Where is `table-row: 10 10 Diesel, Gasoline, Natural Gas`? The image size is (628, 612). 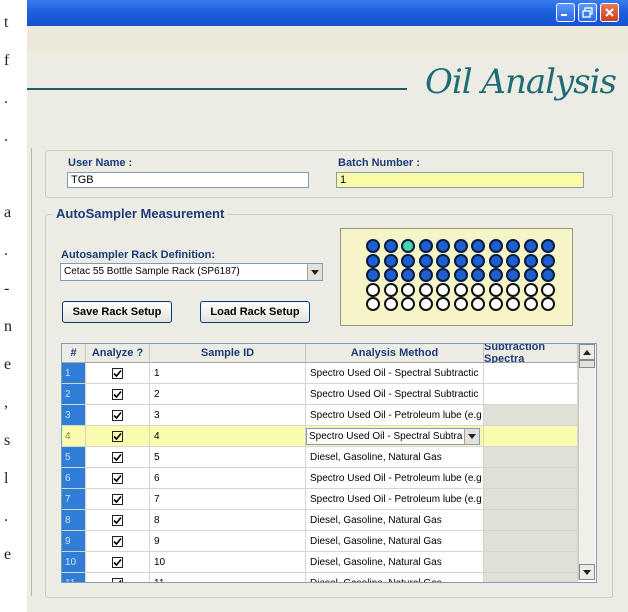
table-row: 10 10 Diesel, Gasoline, Natural Gas is located at coordinates (320, 562).